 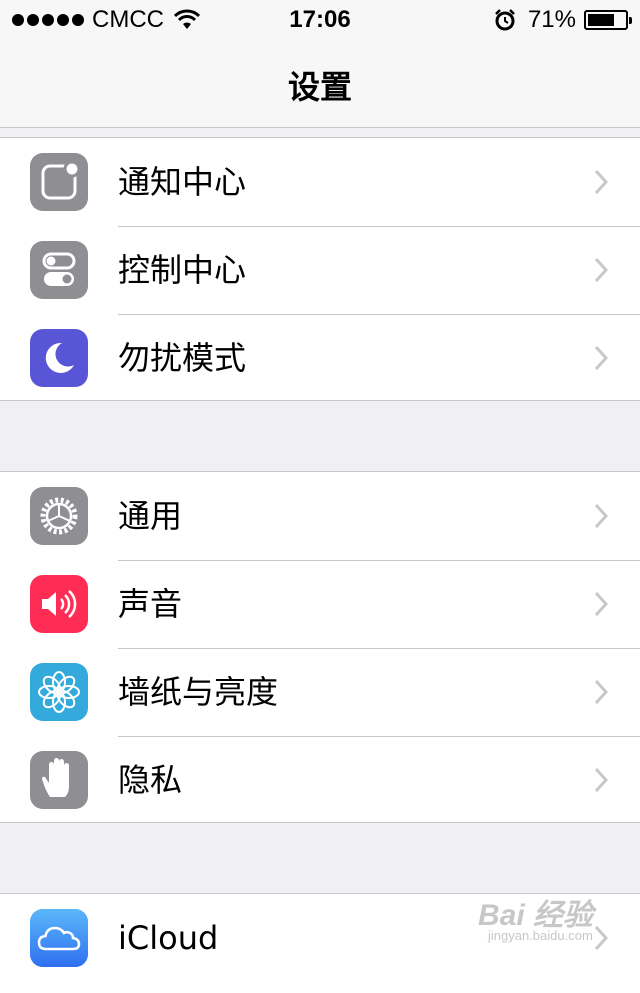 I want to click on settings-row-label: 勿扰模式, so click(x=182, y=358).